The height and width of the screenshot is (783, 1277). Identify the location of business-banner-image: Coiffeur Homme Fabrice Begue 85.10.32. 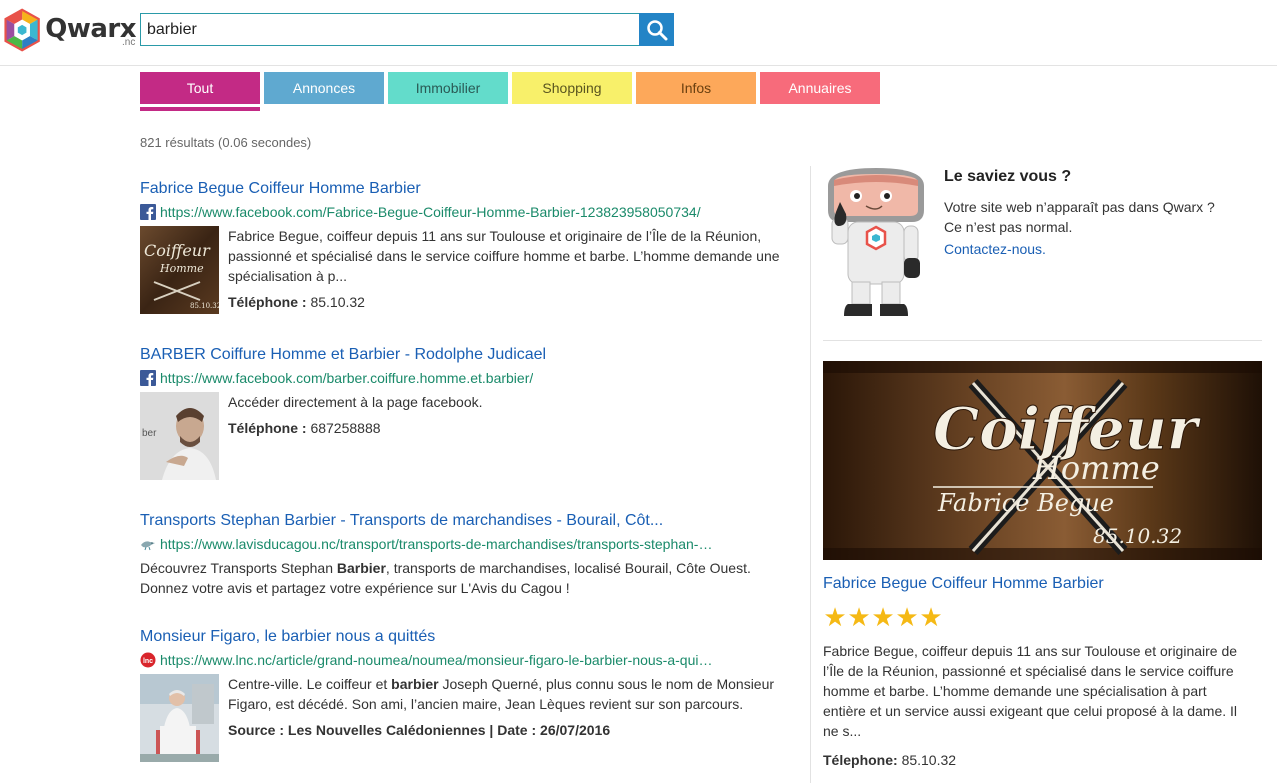
(1042, 460).